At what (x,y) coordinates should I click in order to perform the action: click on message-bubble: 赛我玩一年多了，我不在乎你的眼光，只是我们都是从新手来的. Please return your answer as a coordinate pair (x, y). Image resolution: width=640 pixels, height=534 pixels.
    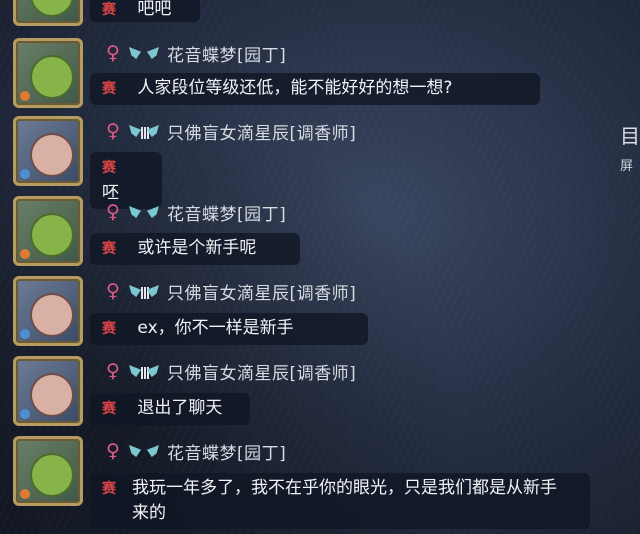
    Looking at the image, I should click on (340, 501).